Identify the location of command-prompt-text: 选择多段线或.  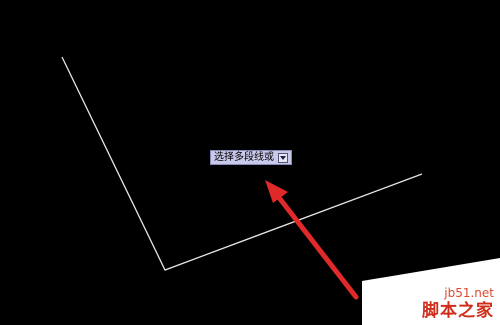
(244, 157).